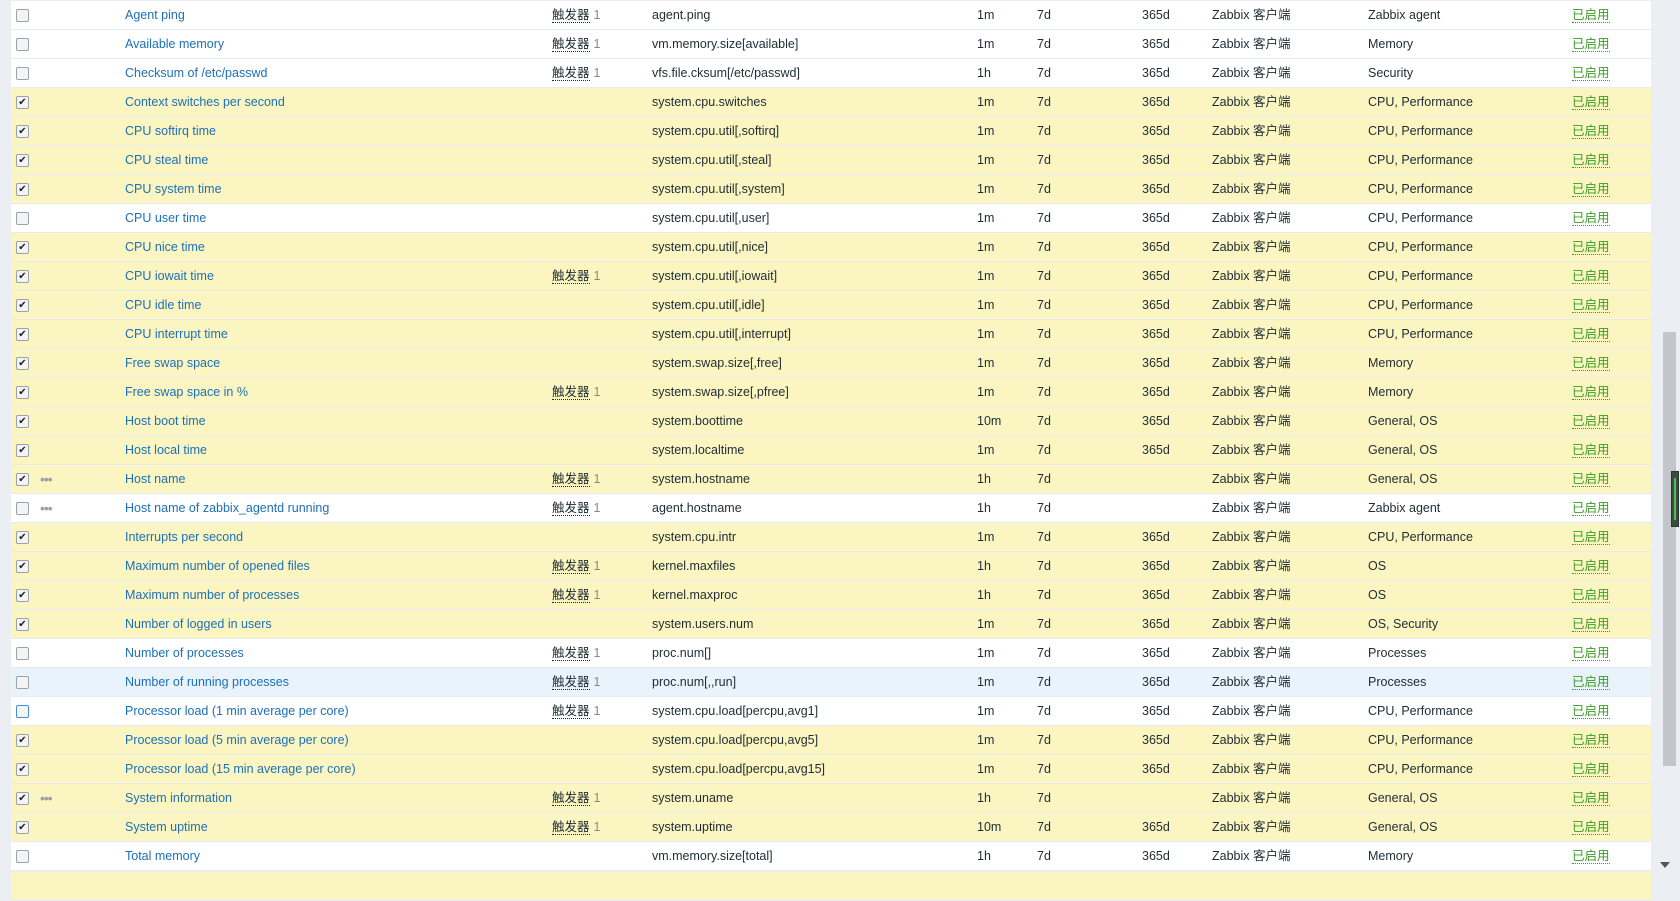  I want to click on item-name-link: Checksum of /etc/passwd, so click(196, 73).